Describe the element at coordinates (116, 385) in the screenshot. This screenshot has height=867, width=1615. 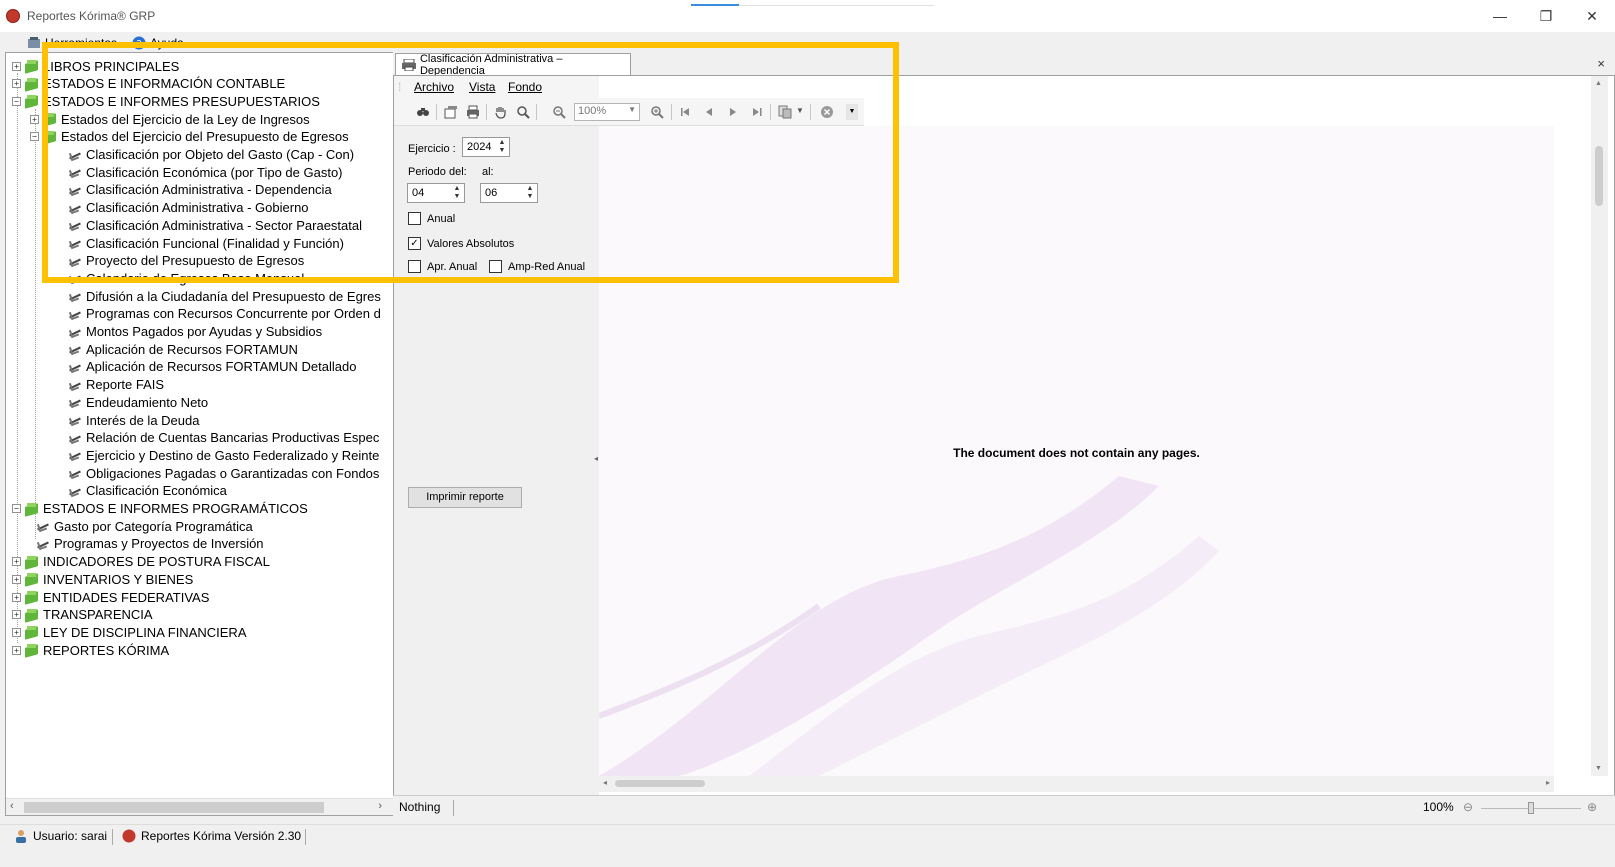
I see `tree-item: Reporte FAIS` at that location.